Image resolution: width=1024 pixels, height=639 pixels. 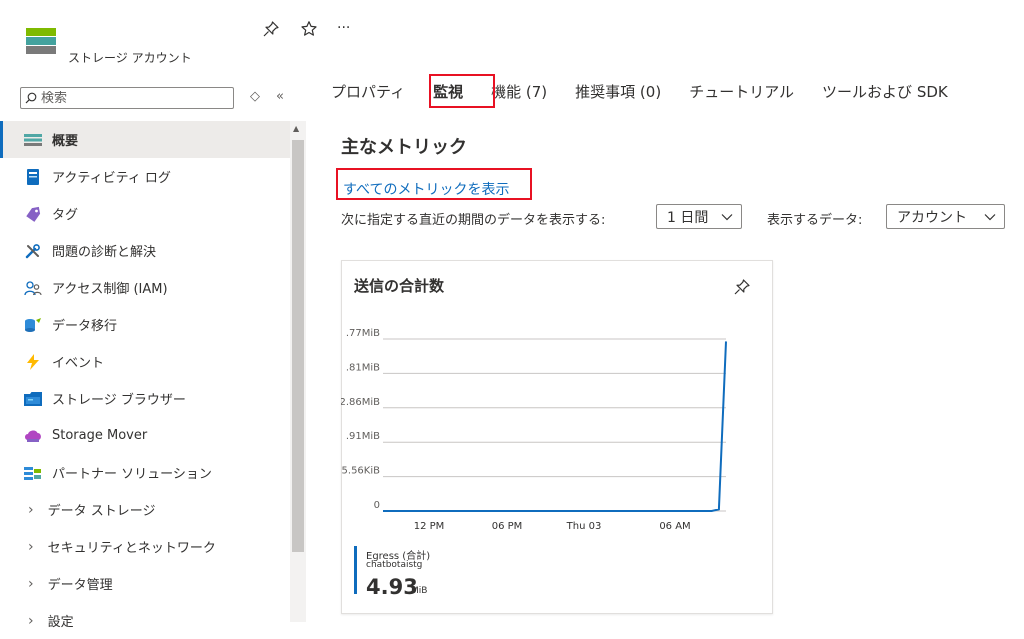 I want to click on sidebar-group-settings: › 設定, so click(x=145, y=620).